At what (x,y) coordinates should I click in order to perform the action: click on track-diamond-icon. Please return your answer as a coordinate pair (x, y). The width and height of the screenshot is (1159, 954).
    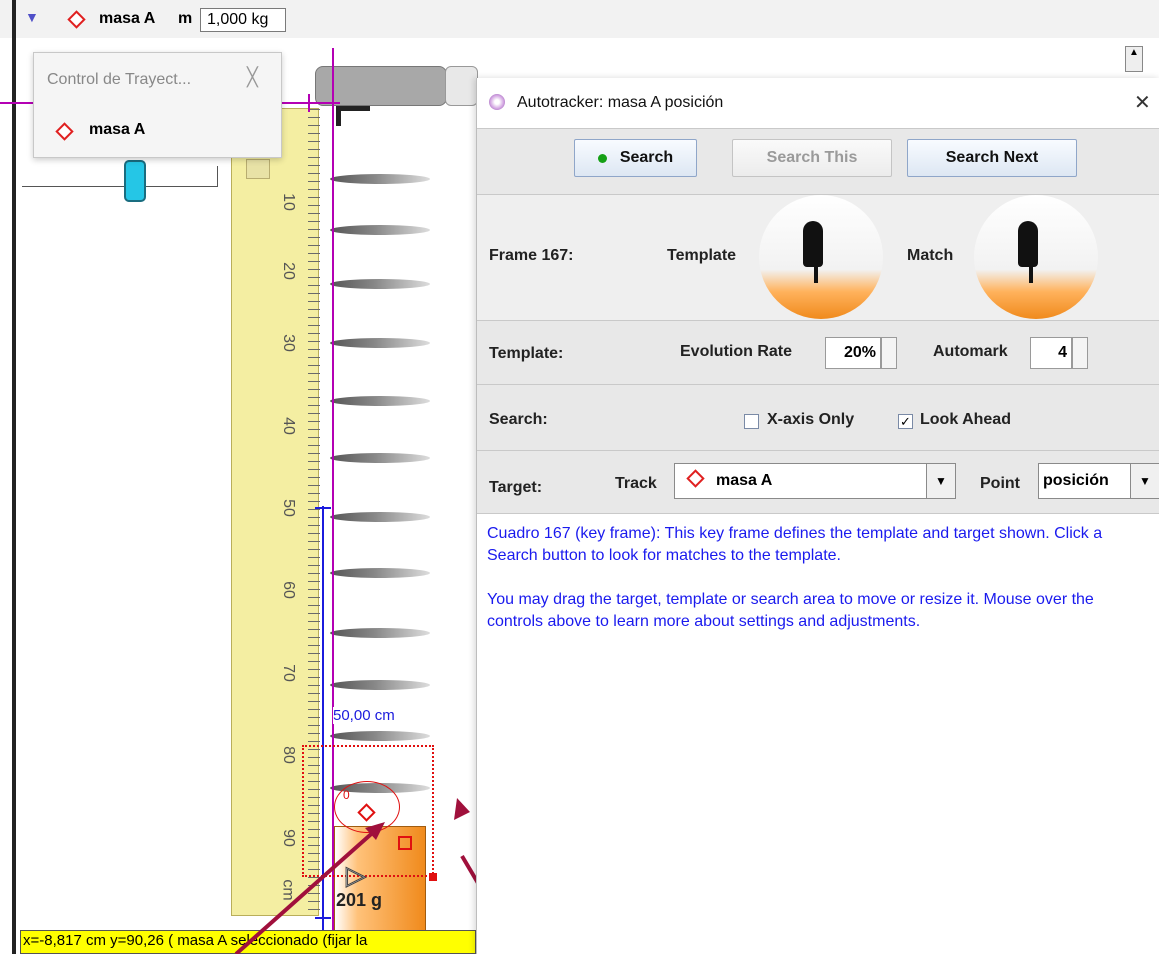
    Looking at the image, I should click on (76, 20).